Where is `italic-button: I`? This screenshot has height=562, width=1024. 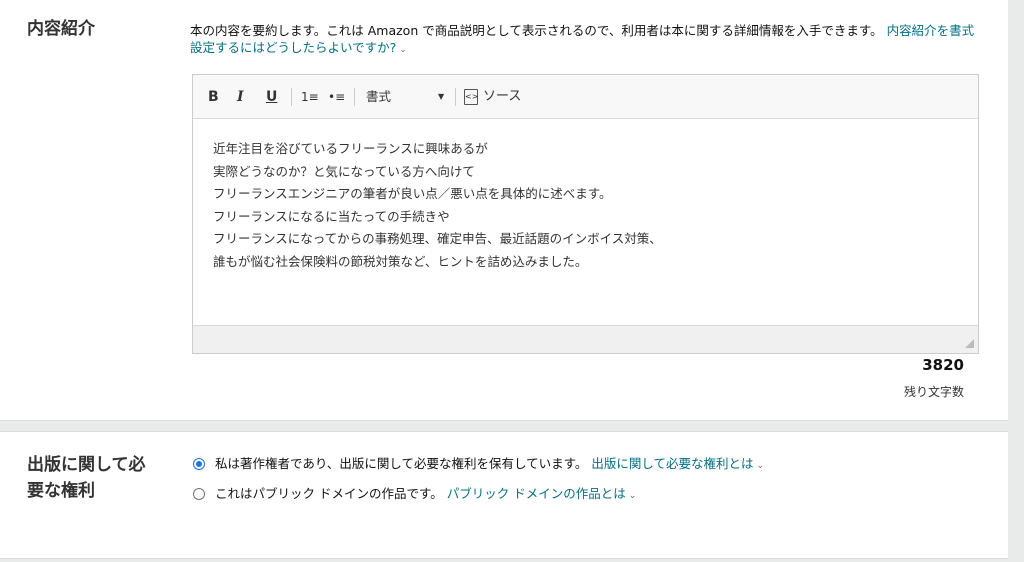 italic-button: I is located at coordinates (240, 97).